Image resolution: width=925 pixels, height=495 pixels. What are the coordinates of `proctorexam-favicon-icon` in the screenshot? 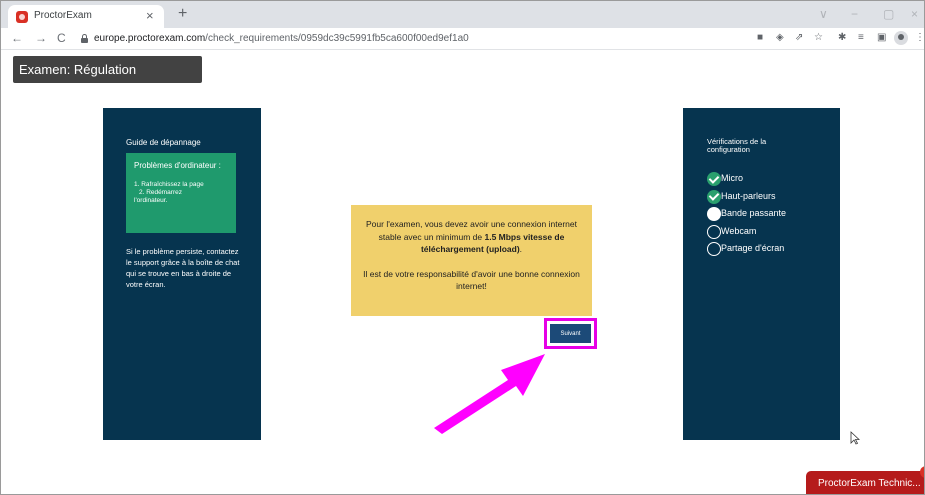 It's located at (22, 17).